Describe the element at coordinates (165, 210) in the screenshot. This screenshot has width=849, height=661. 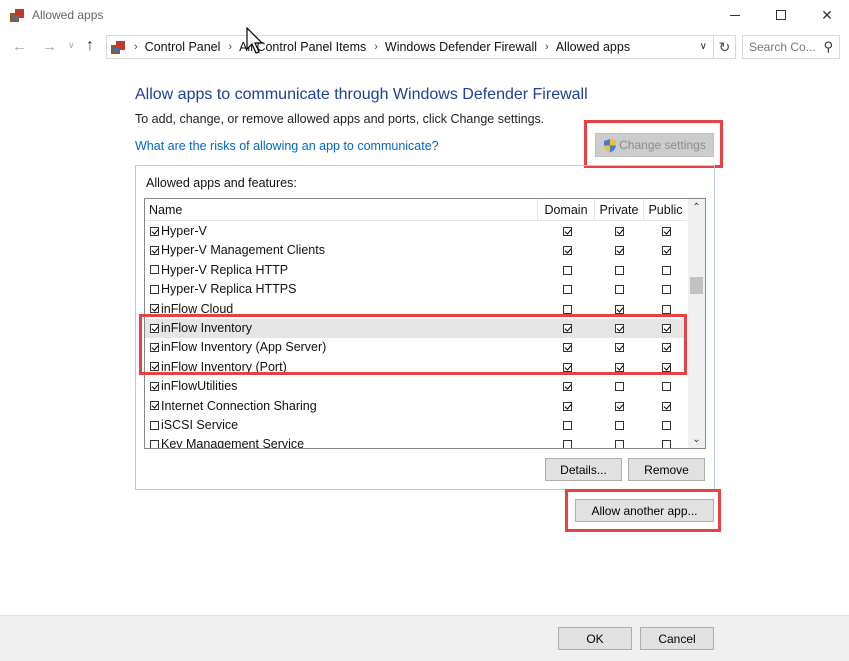
I see `column-header-name: Name` at that location.